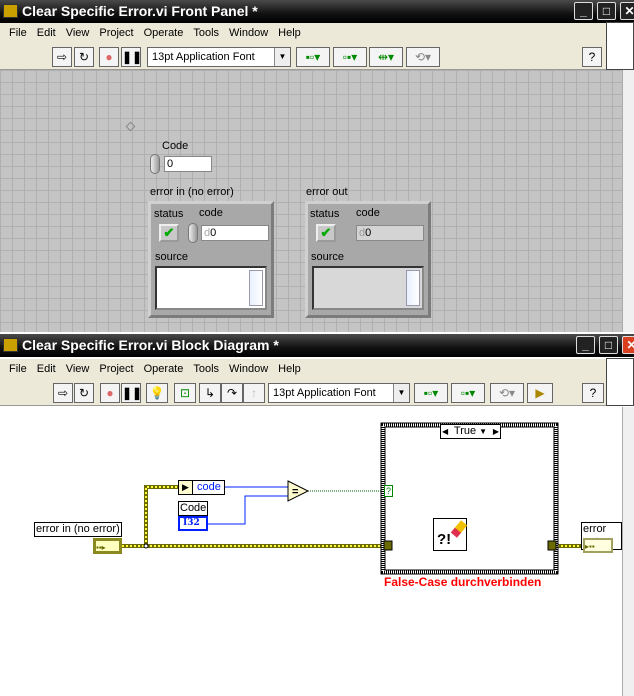  I want to click on error-out-code-value: 0, so click(368, 233).